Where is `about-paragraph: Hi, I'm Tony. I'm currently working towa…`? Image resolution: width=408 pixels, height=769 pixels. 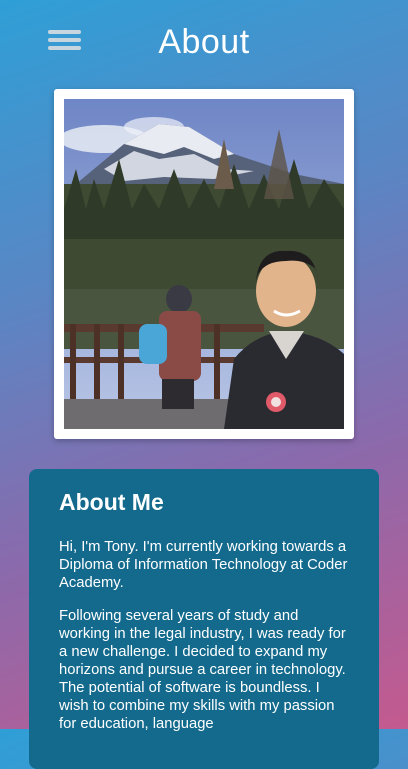
about-paragraph: Hi, I'm Tony. I'm currently working towa… is located at coordinates (203, 565).